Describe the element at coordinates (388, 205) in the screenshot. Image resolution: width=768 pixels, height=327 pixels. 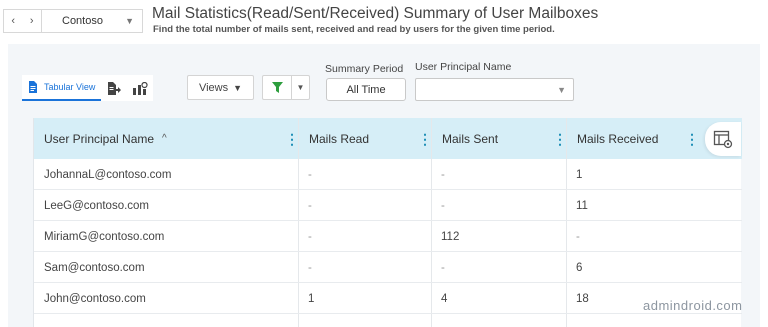
I see `table-row: LeeG@contoso.com - - 11` at that location.